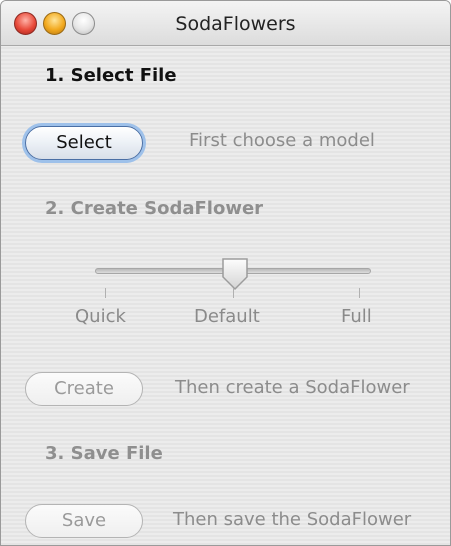 This screenshot has width=451, height=546. What do you see at coordinates (235, 274) in the screenshot?
I see `quality-slider-knob` at bounding box center [235, 274].